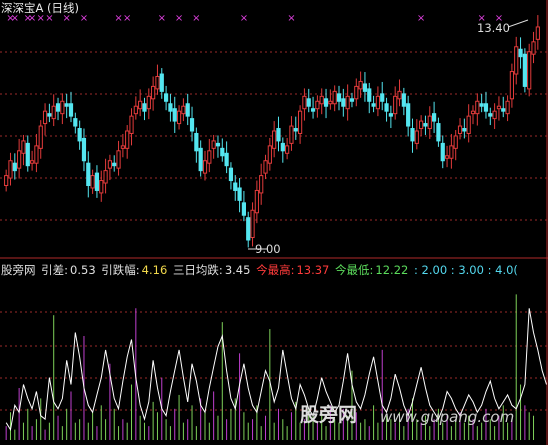  I want to click on indicator-name: 股旁网, so click(18, 270).